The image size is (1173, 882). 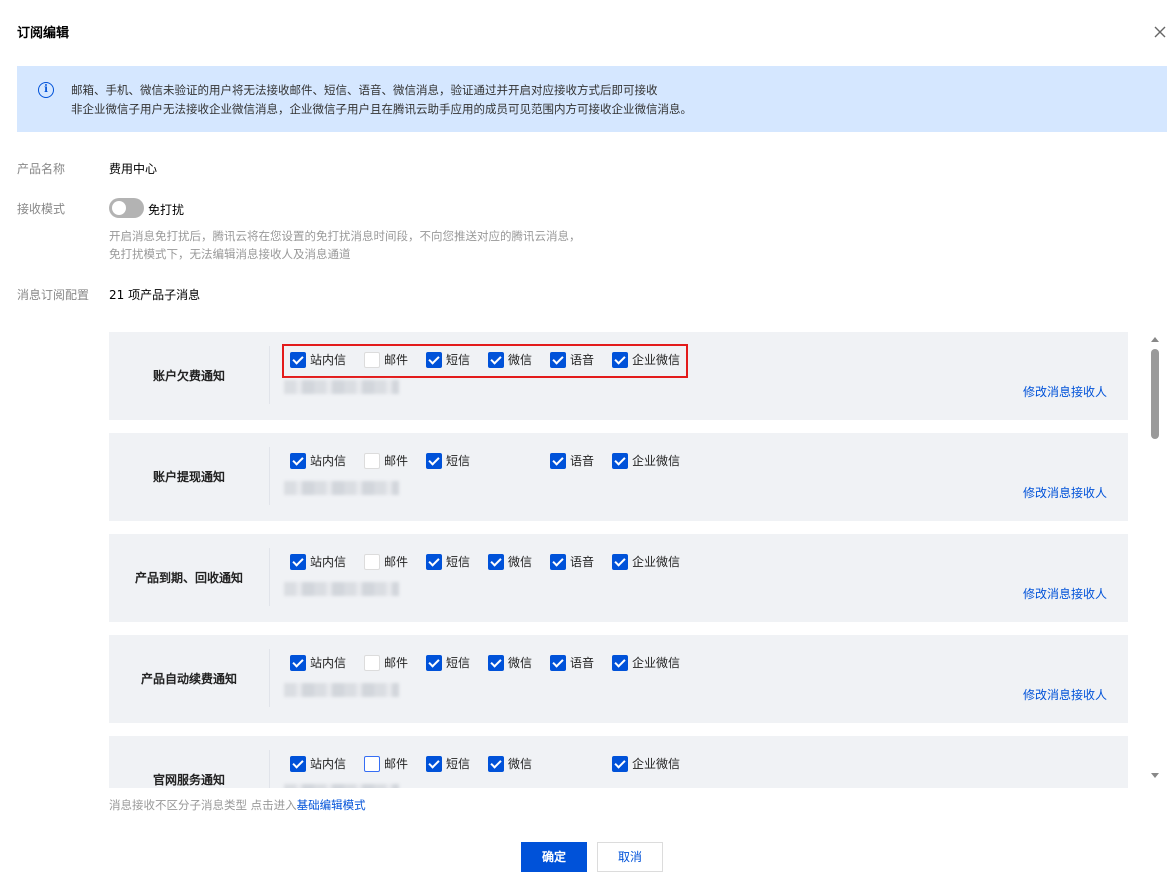 What do you see at coordinates (41, 169) in the screenshot?
I see `product-label: 产品名称` at bounding box center [41, 169].